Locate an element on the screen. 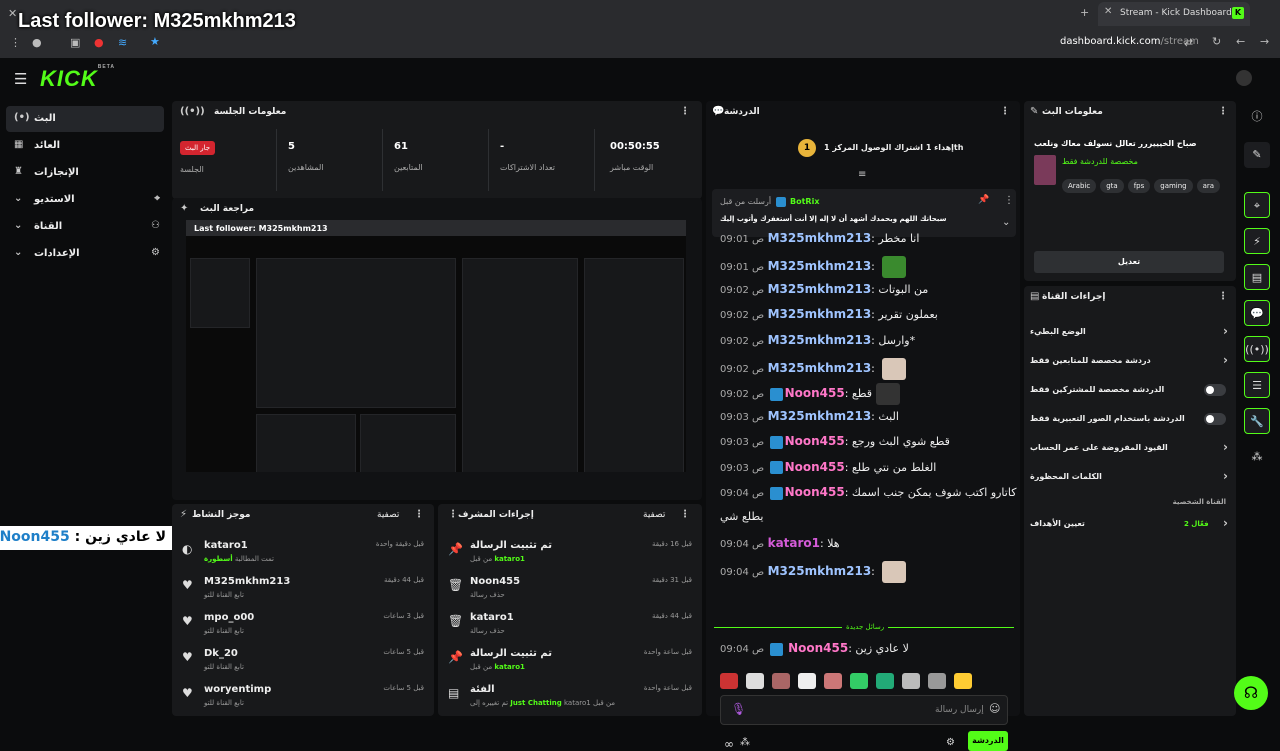 The width and height of the screenshot is (1280, 751). browser-tab: ✕ Stream - Kick Dashboard K is located at coordinates (1174, 14).